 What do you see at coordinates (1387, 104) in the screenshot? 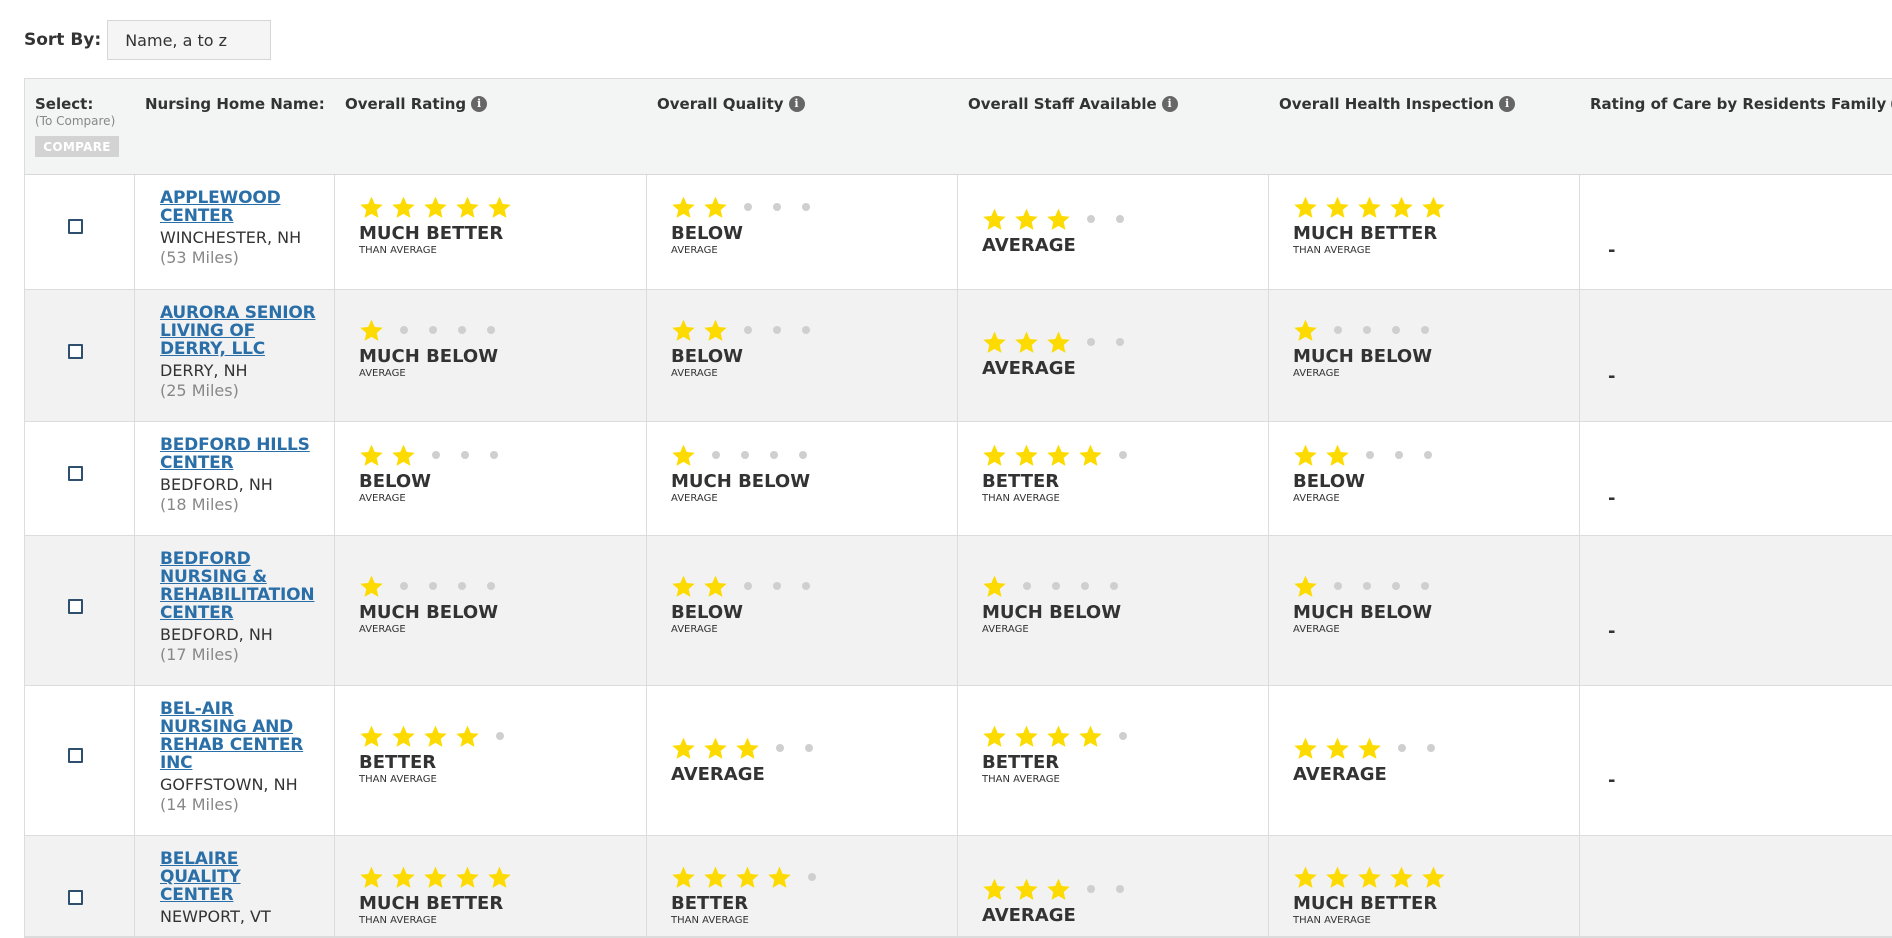
I see `column-header-overall-health-label: Overall Health Inspection` at bounding box center [1387, 104].